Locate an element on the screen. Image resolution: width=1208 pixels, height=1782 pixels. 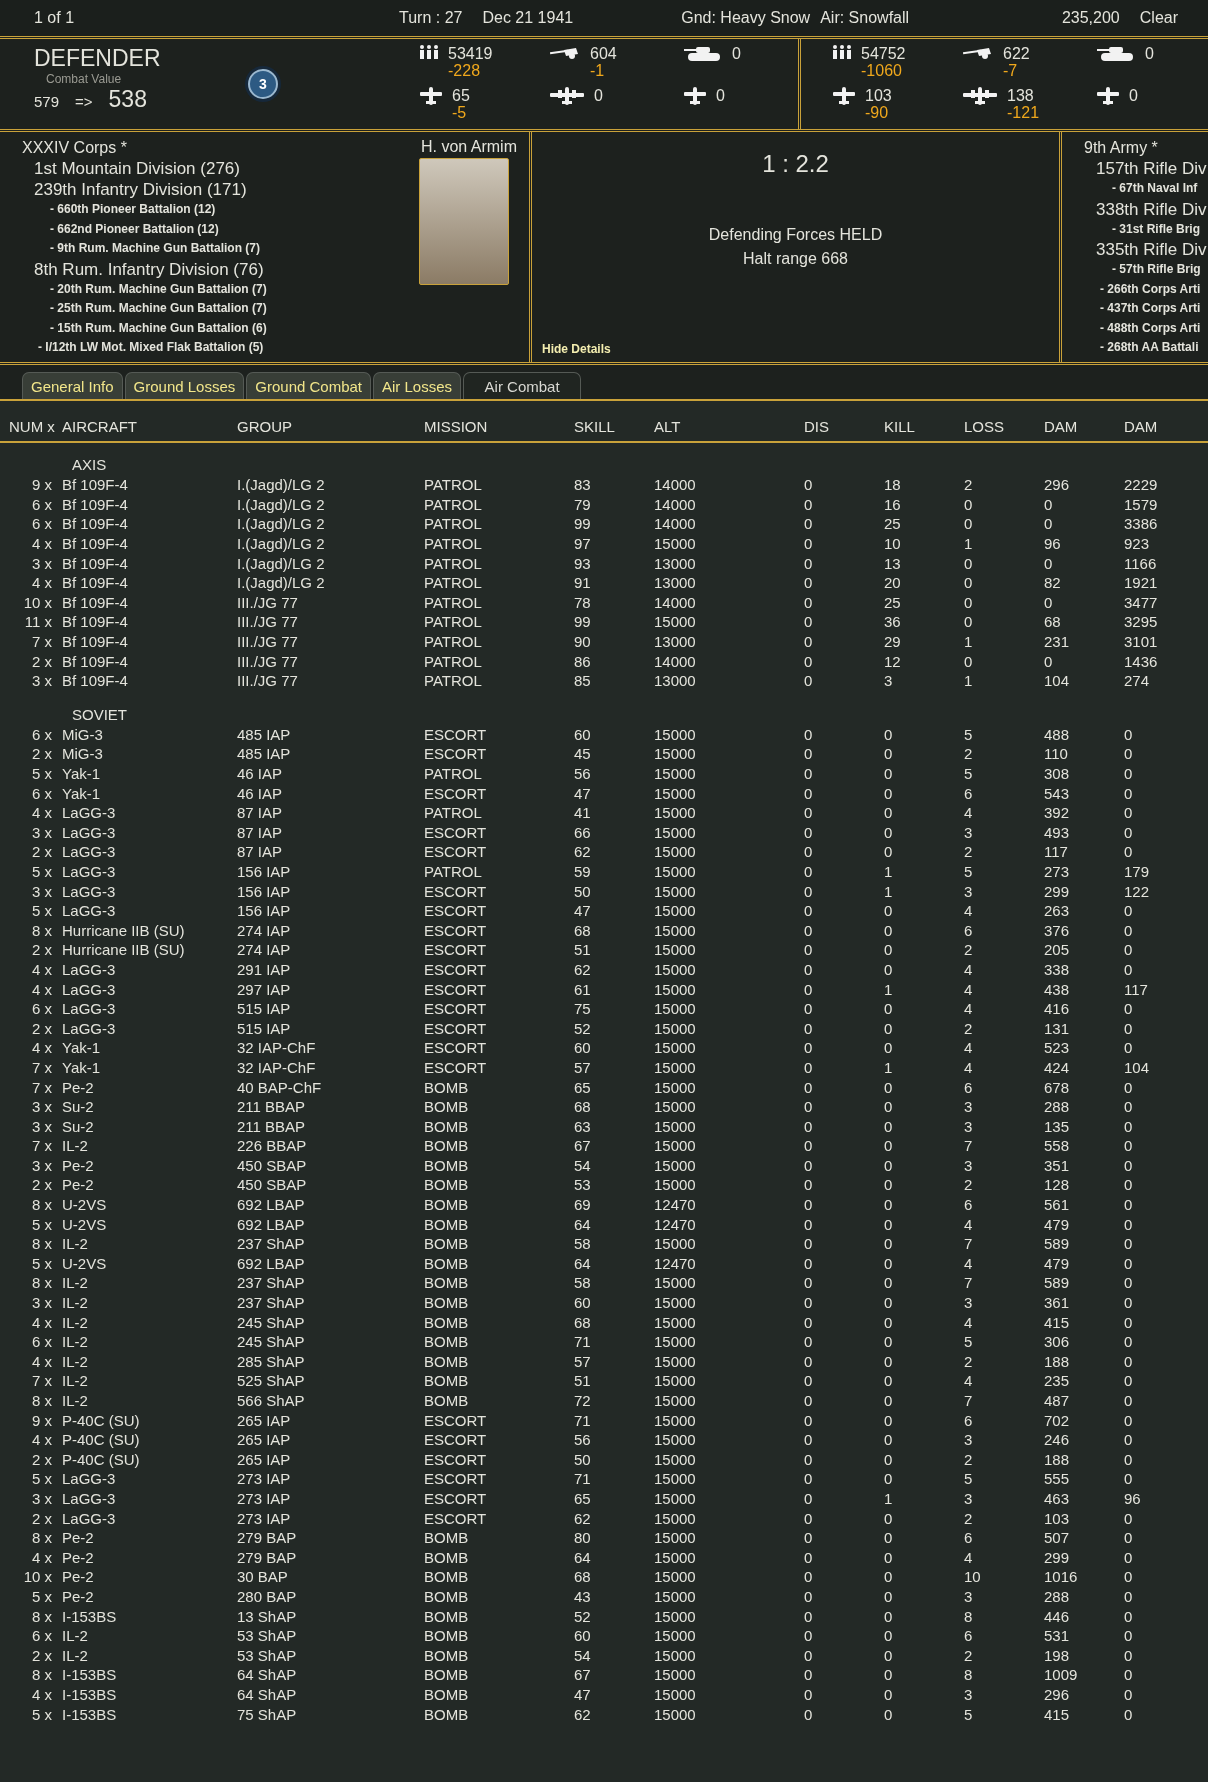
tab: Ground Combat is located at coordinates (309, 385).